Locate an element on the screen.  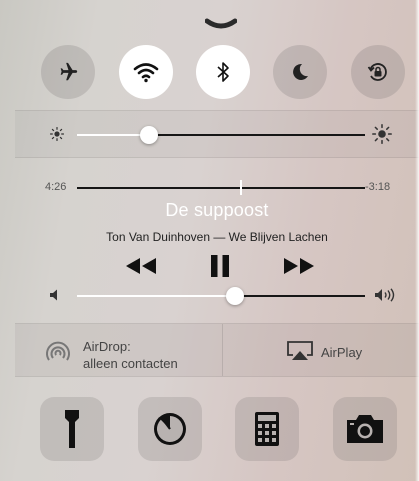
scrubber-playhead is located at coordinates (241, 187).